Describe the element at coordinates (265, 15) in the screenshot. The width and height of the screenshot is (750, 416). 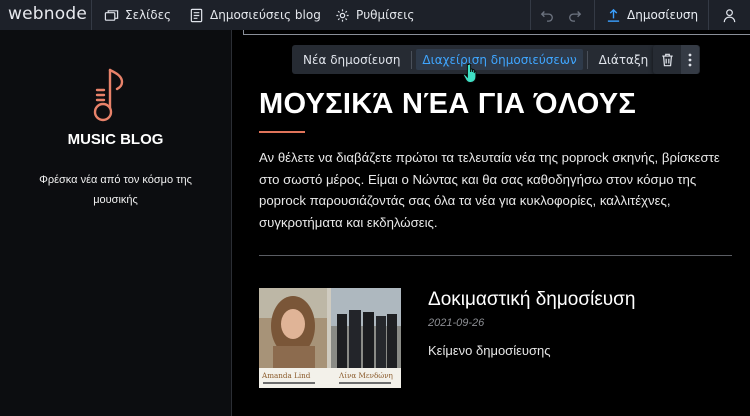
I see `blog-posts-label: Δημοσιεύσεις blog` at that location.